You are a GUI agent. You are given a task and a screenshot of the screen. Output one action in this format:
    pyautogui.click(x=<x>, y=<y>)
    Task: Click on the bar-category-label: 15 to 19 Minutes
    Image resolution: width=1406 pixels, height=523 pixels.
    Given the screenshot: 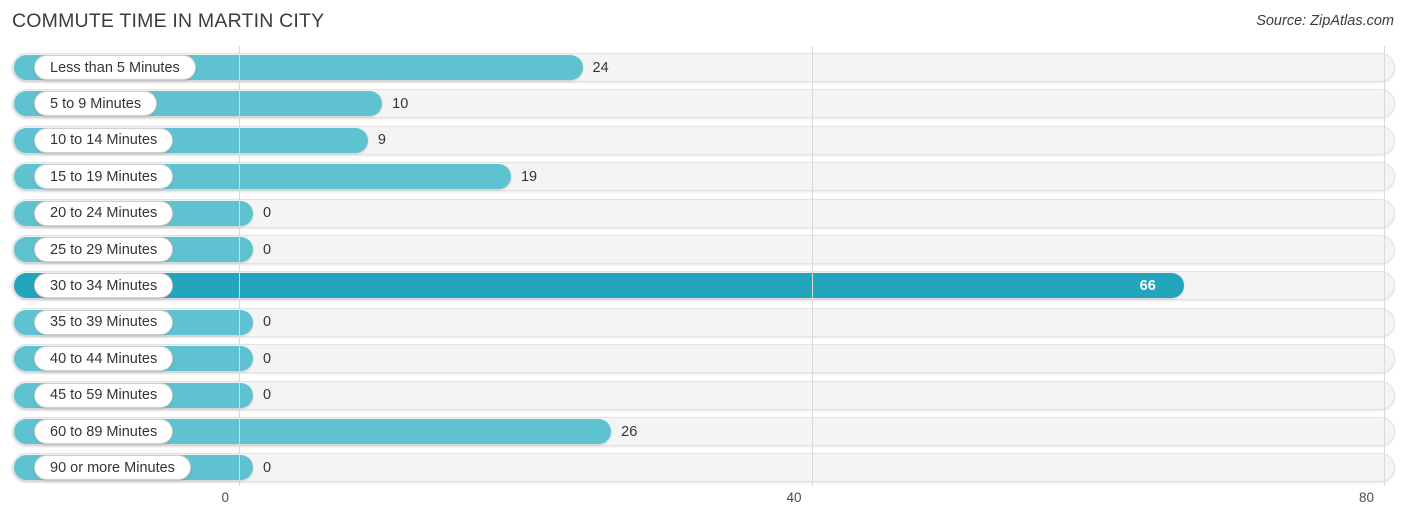 What is the action you would take?
    pyautogui.click(x=104, y=177)
    